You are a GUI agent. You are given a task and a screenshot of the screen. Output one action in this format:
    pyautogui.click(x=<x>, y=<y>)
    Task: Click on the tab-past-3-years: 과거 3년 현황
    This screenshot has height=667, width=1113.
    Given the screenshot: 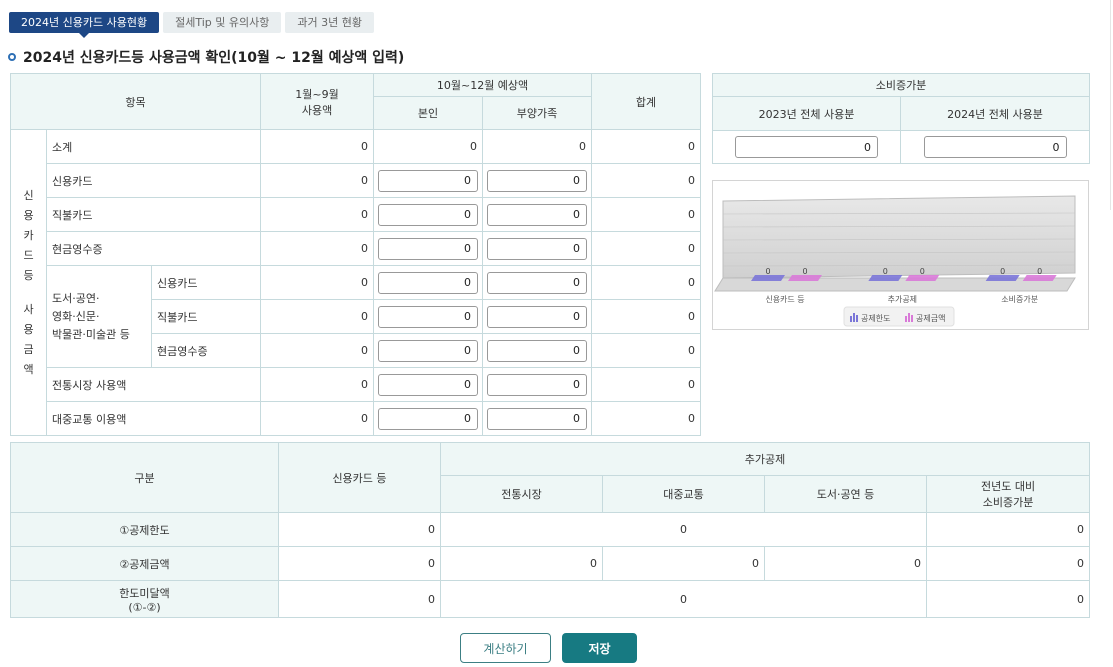 What is the action you would take?
    pyautogui.click(x=329, y=22)
    